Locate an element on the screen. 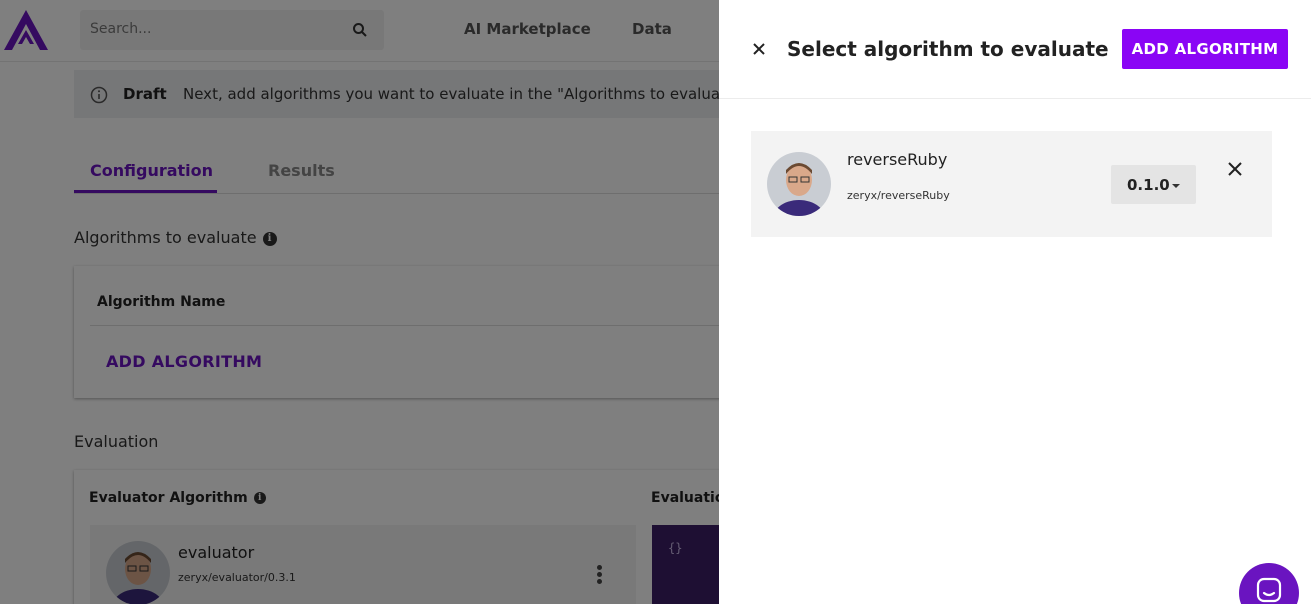  algorithm-path: zeryx/reverseRuby is located at coordinates (898, 195).